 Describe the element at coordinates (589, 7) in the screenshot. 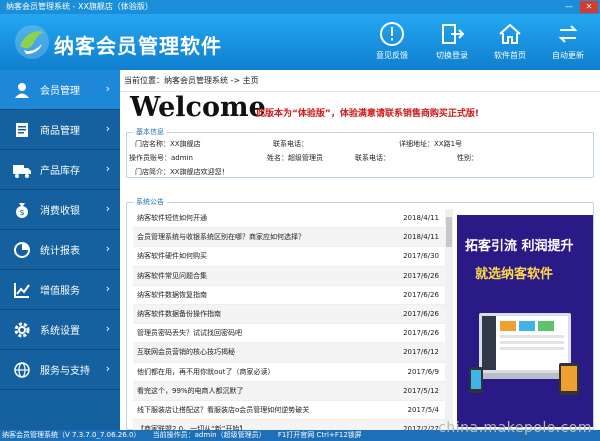

I see `close-button: ✕` at that location.